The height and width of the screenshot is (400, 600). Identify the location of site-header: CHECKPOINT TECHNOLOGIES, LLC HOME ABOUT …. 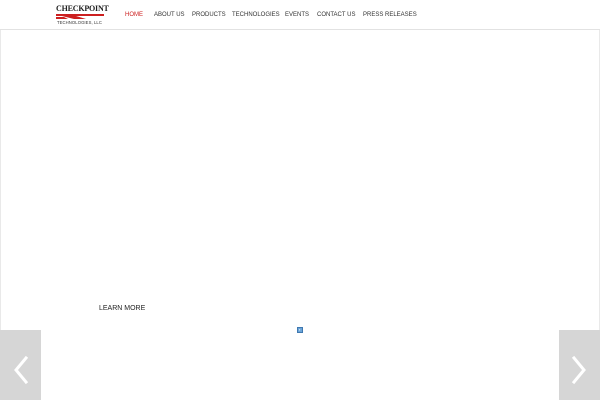
(300, 15).